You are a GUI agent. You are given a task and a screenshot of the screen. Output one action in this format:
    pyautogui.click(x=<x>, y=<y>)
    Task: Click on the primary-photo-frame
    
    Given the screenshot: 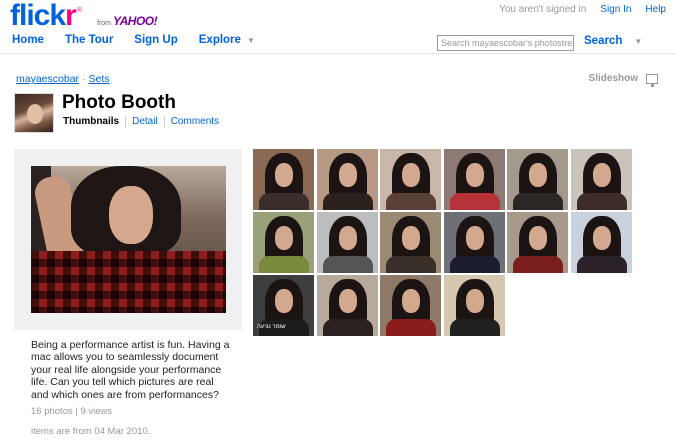 What is the action you would take?
    pyautogui.click(x=128, y=239)
    